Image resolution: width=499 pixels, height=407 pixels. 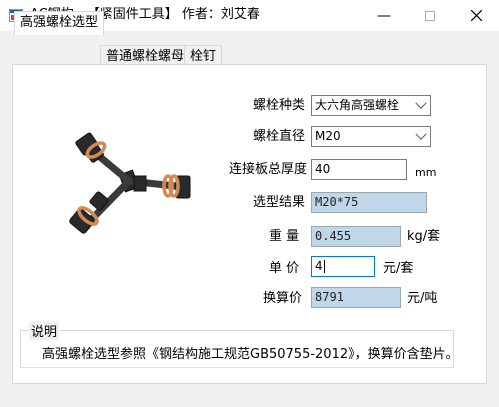 I want to click on text-caret, so click(x=324, y=266).